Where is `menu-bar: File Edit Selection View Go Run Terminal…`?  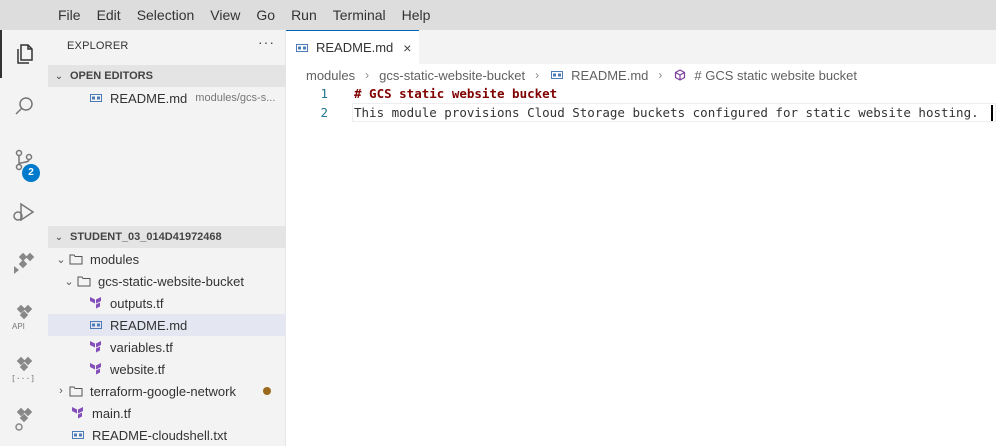 menu-bar: File Edit Selection View Go Run Terminal… is located at coordinates (498, 15).